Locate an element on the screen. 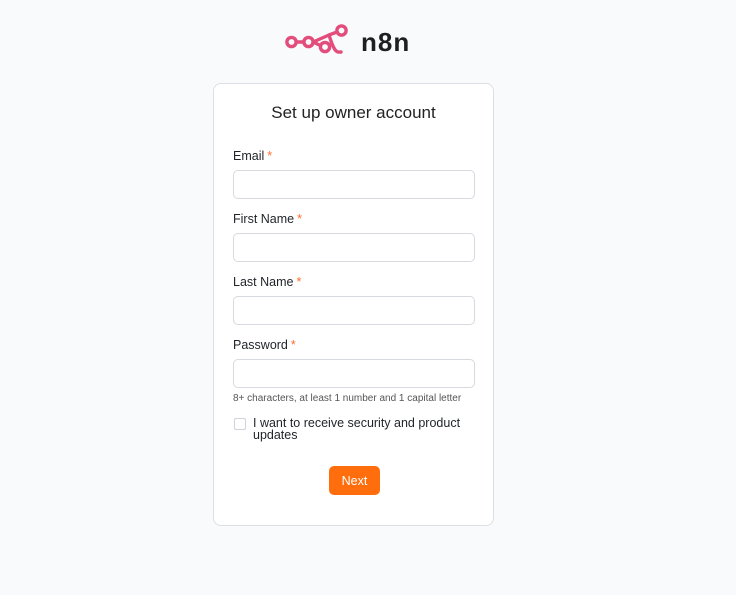 The image size is (736, 595). n8n-nodes-icon is located at coordinates (317, 42).